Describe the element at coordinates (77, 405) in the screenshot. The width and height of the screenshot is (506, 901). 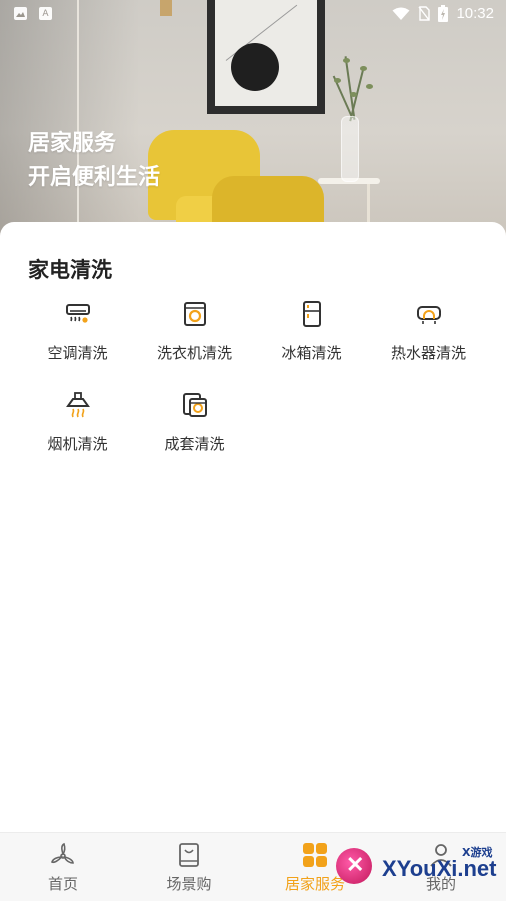
I see `range-hood-icon` at that location.